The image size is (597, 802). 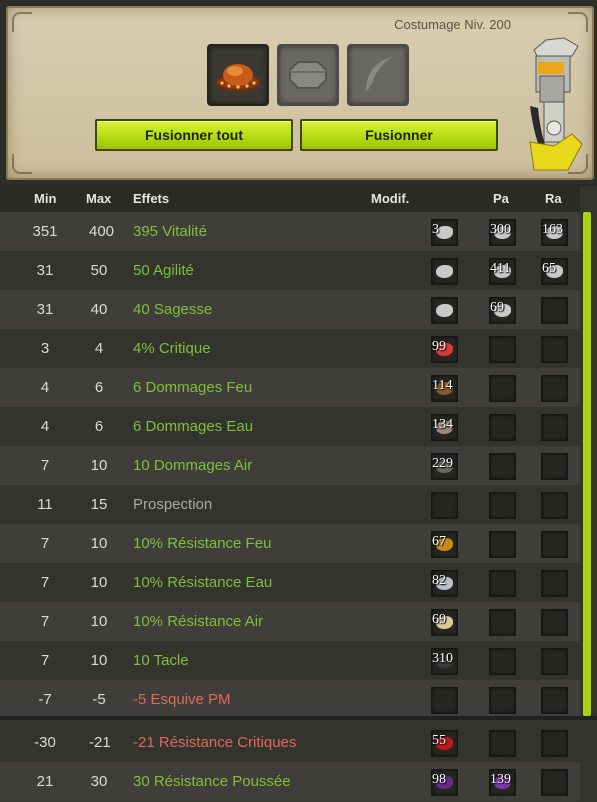 I want to click on min-value: 31, so click(x=45, y=309).